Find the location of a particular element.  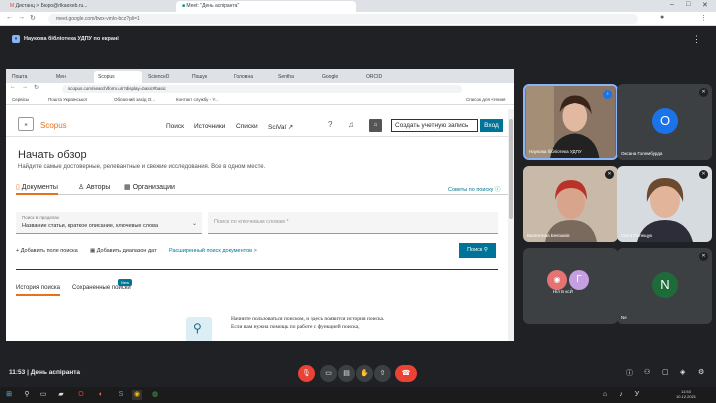

bookmark: Сервісы is located at coordinates (20, 99).